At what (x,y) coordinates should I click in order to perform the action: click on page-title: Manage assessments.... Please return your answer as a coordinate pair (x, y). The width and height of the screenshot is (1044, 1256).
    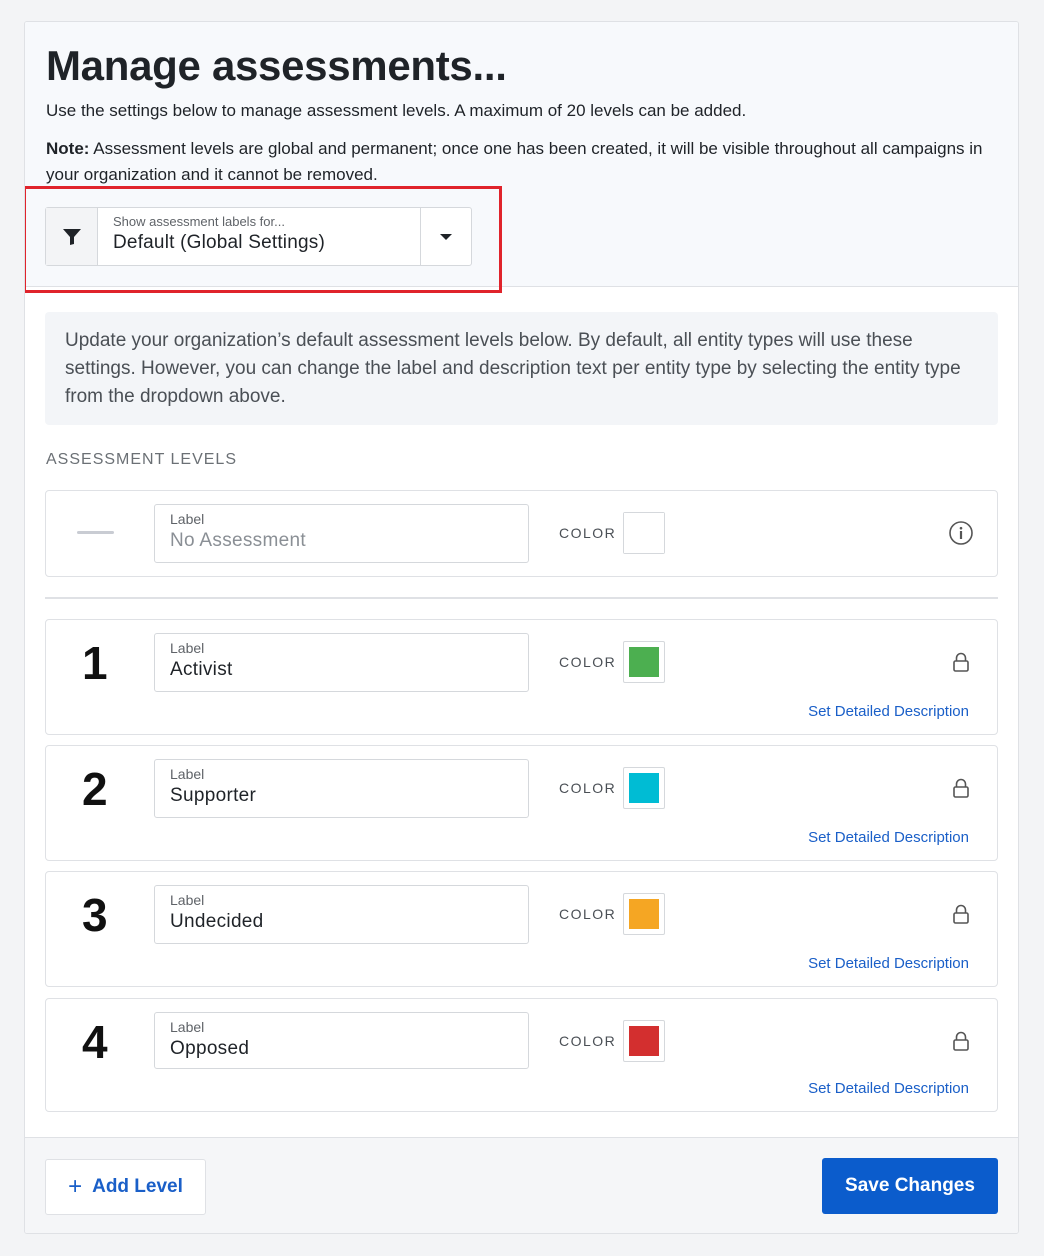
    Looking at the image, I should click on (276, 65).